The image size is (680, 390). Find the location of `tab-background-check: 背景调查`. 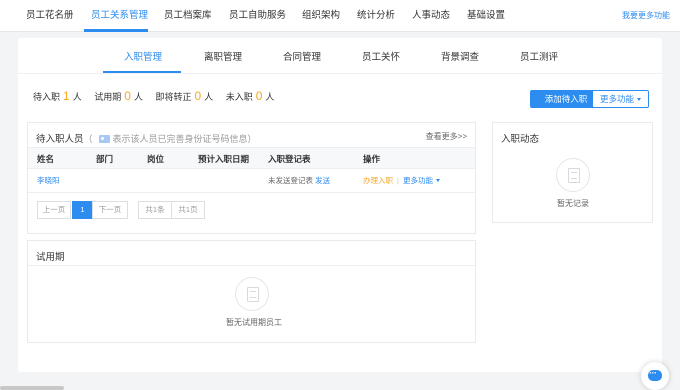

tab-background-check: 背景调查 is located at coordinates (460, 58).